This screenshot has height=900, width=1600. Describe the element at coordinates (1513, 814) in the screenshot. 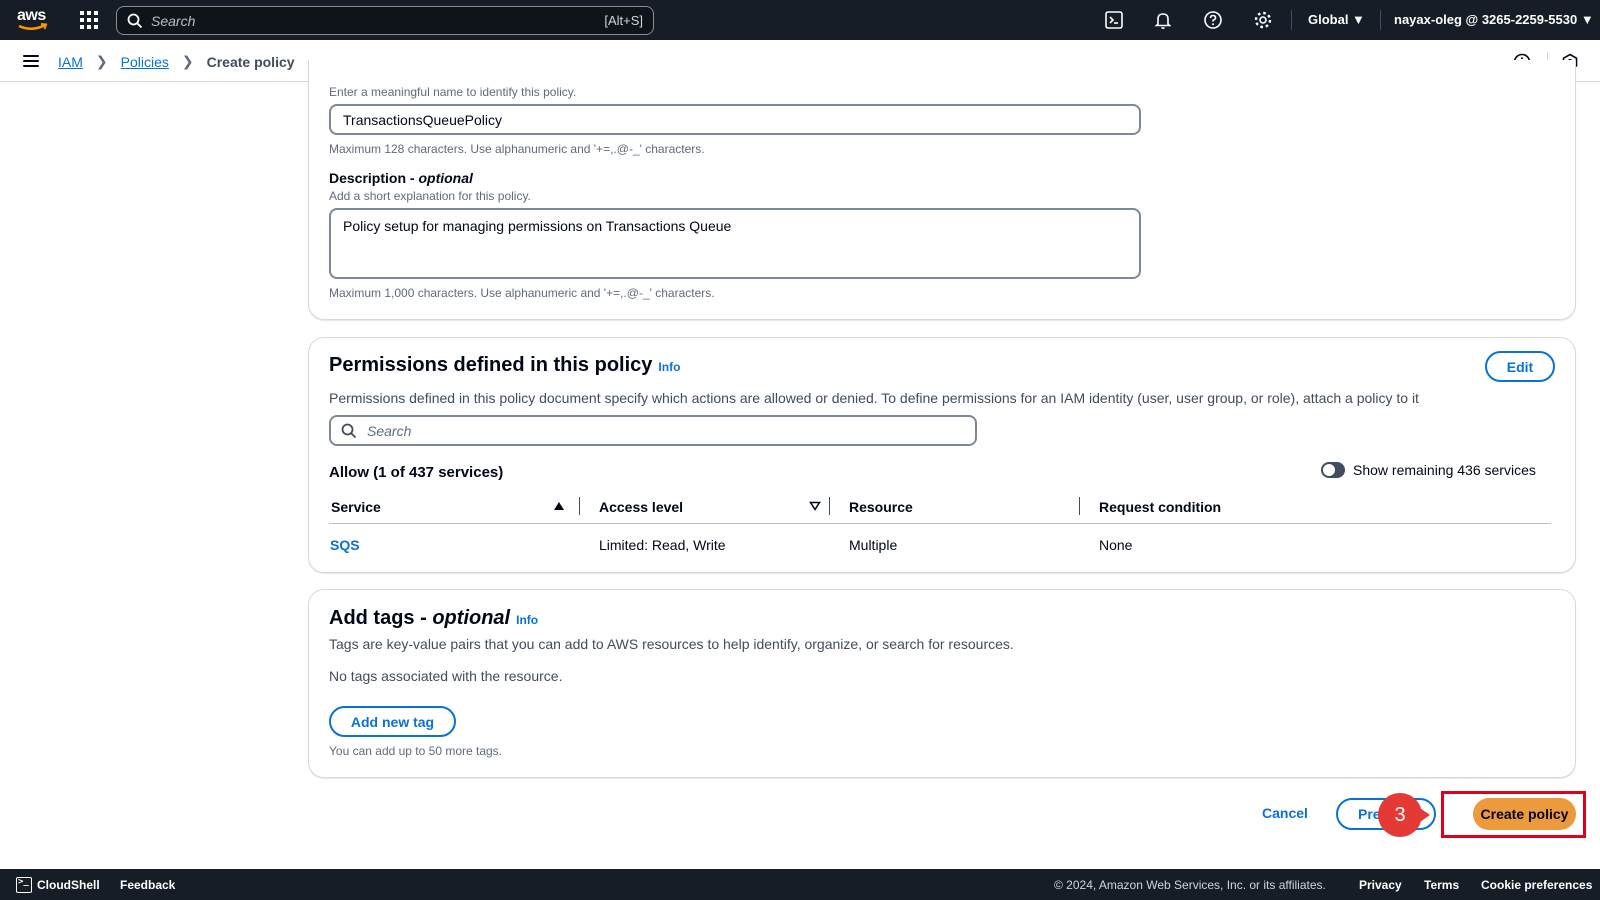

I see `annotation-highlight-box` at that location.